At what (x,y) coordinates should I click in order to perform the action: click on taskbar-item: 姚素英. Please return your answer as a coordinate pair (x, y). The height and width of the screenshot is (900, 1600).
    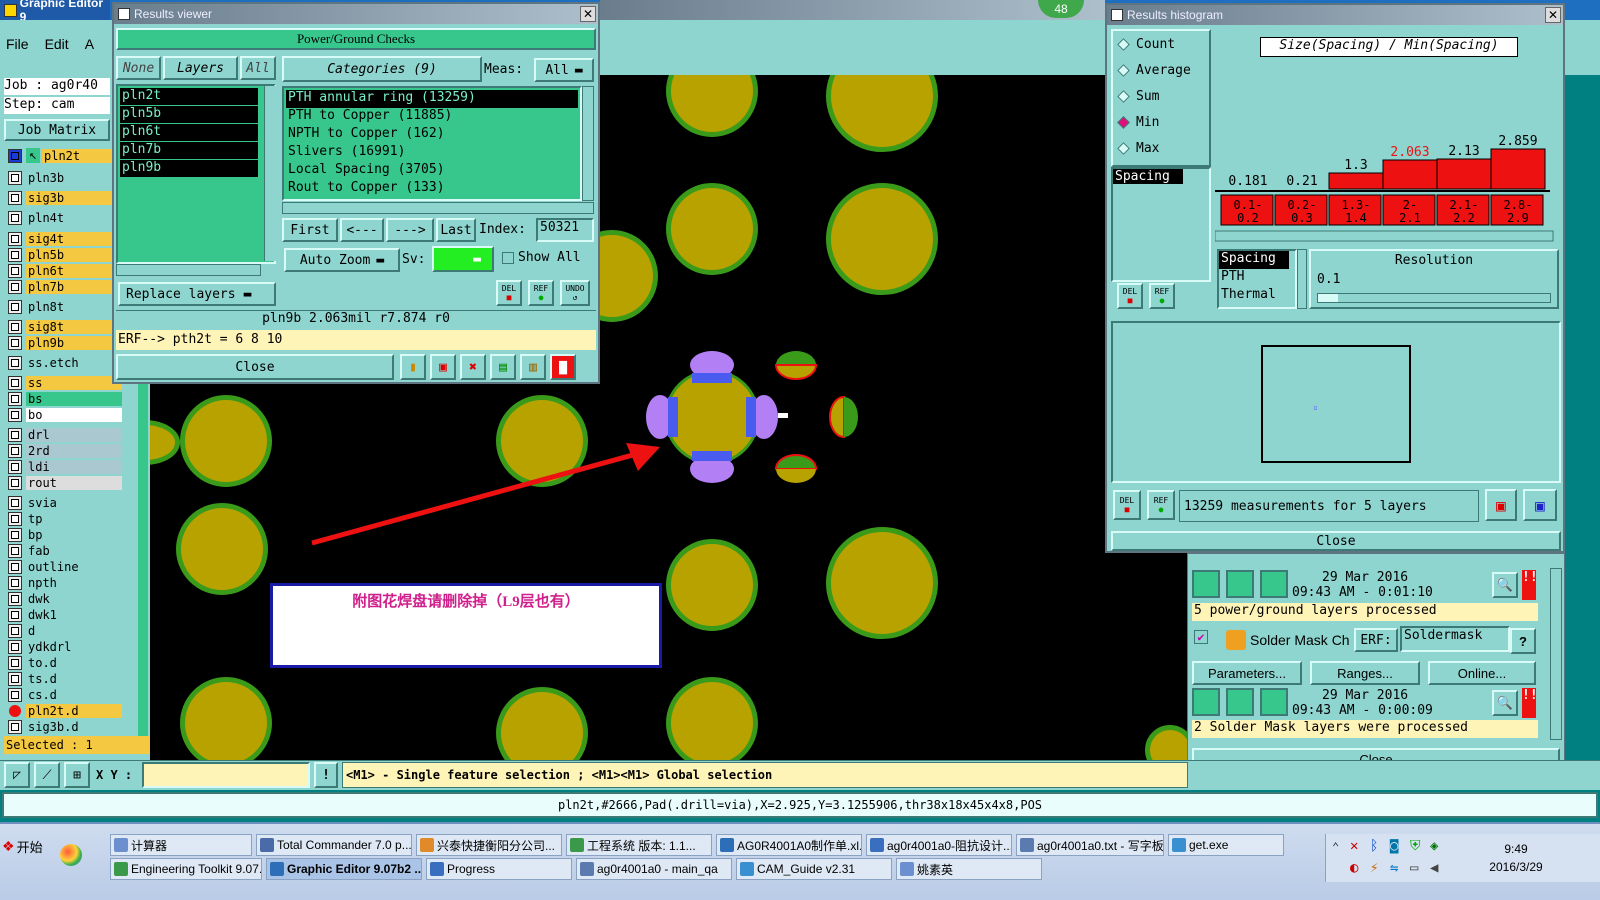
    Looking at the image, I should click on (969, 869).